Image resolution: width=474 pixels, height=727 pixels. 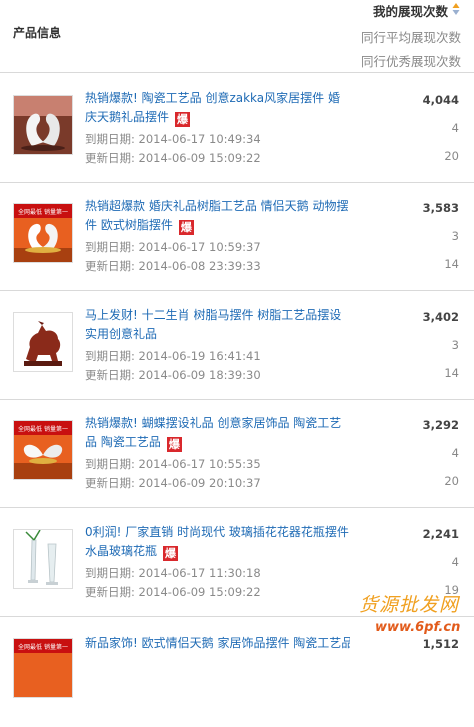 I want to click on column-header-peer-average: 同行平均展现次数, so click(x=410, y=37).